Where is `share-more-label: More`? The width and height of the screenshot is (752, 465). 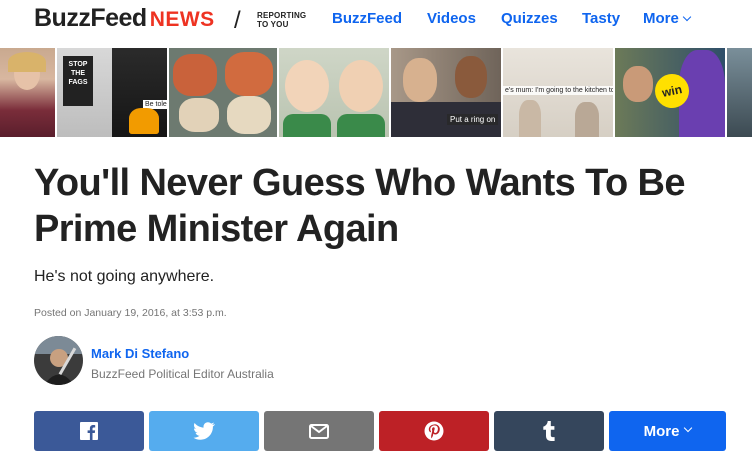
share-more-label: More is located at coordinates (661, 431).